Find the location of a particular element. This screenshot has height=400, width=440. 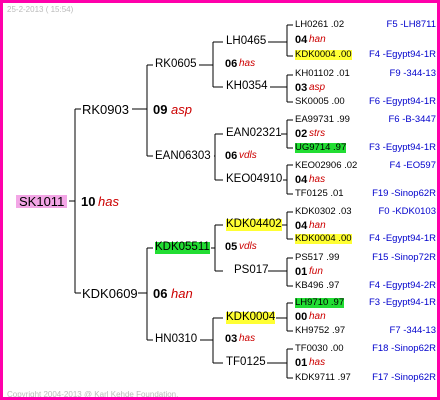

gen4-bottom-origin: F6 -Egypt94-1R is located at coordinates (402, 101).